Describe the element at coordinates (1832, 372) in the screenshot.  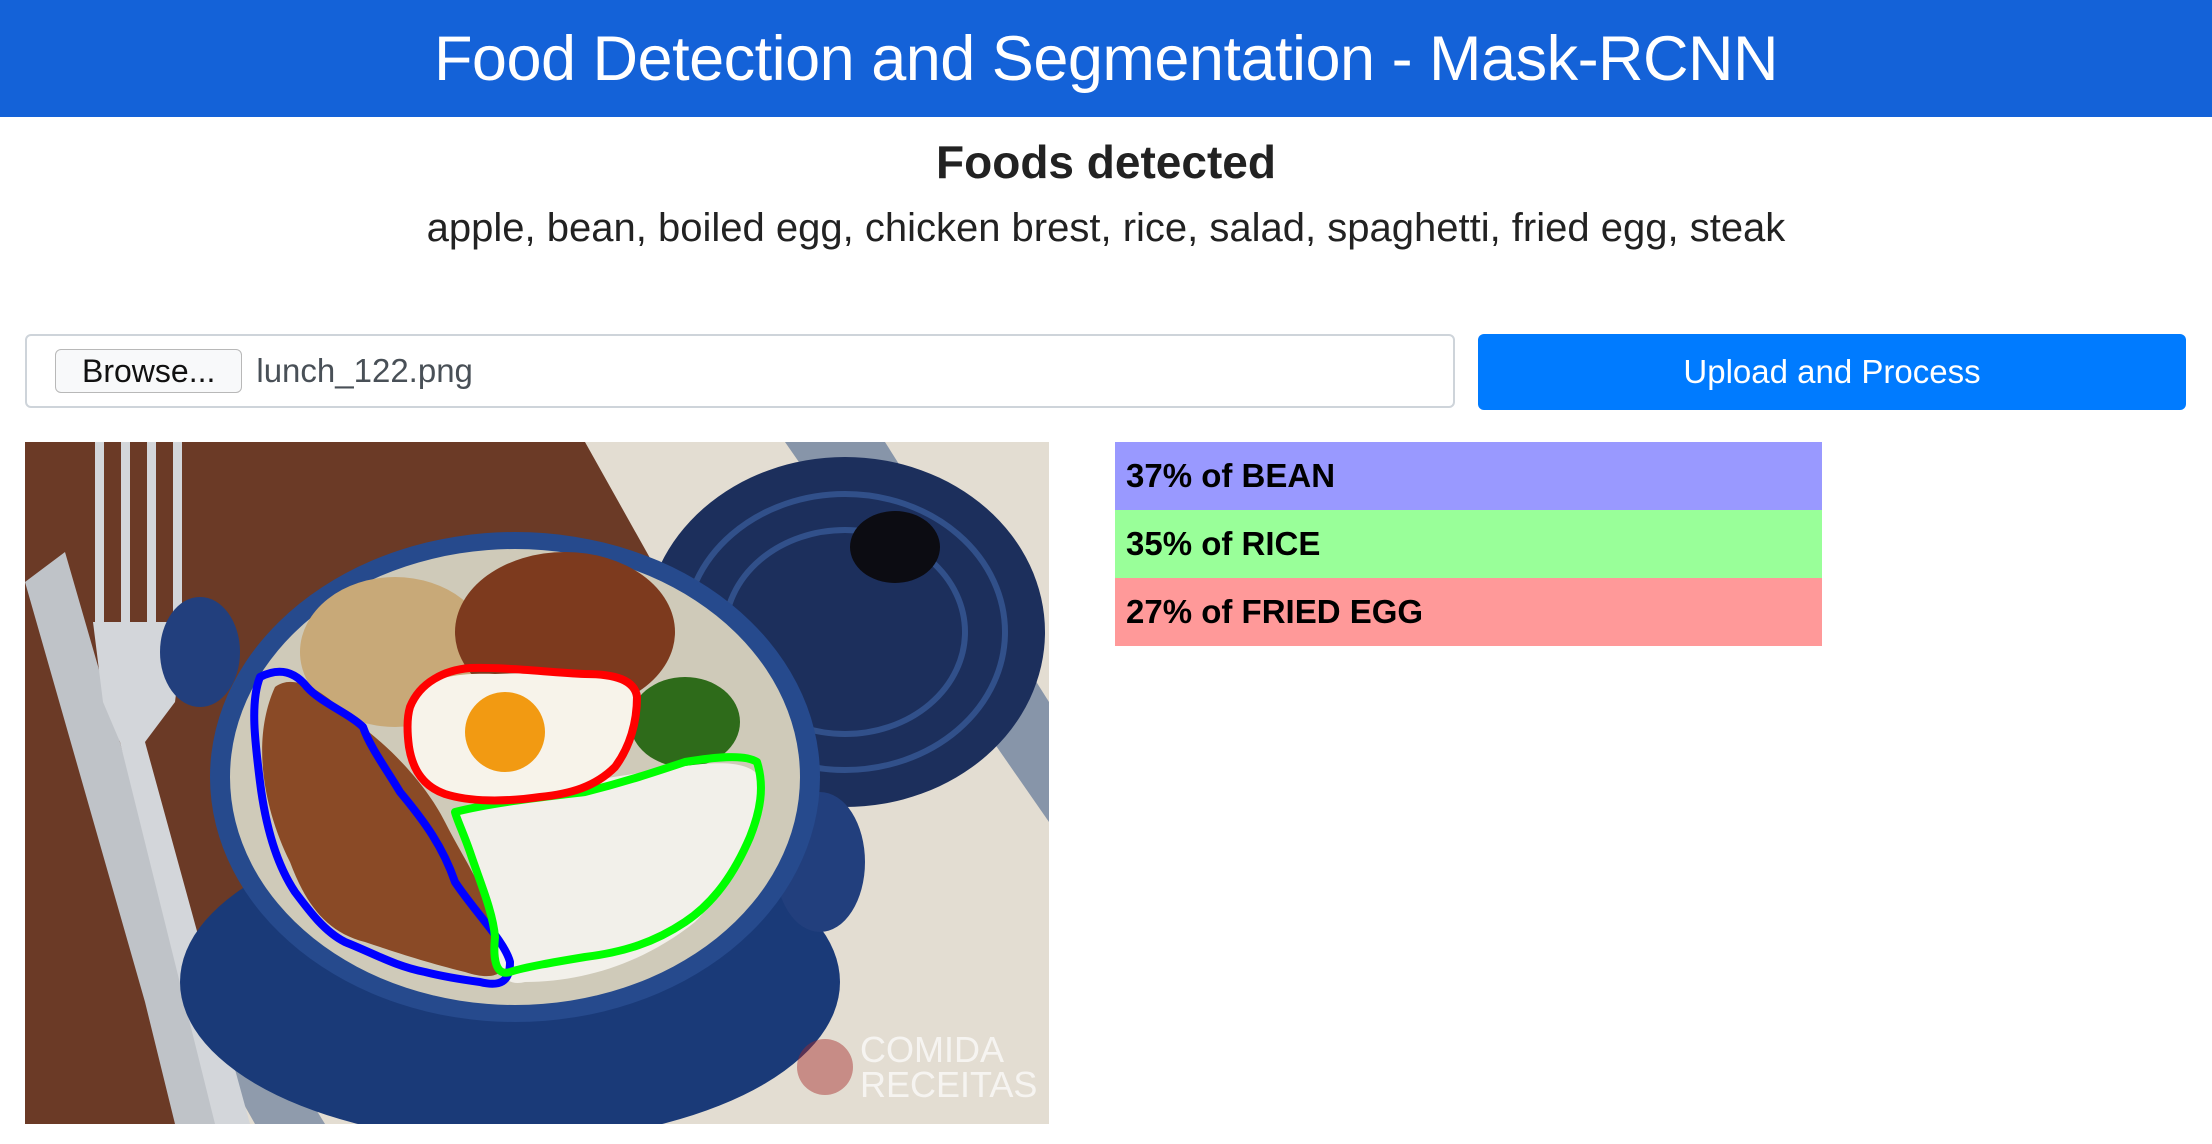
I see `upload-and-process-button: Upload and Process` at that location.